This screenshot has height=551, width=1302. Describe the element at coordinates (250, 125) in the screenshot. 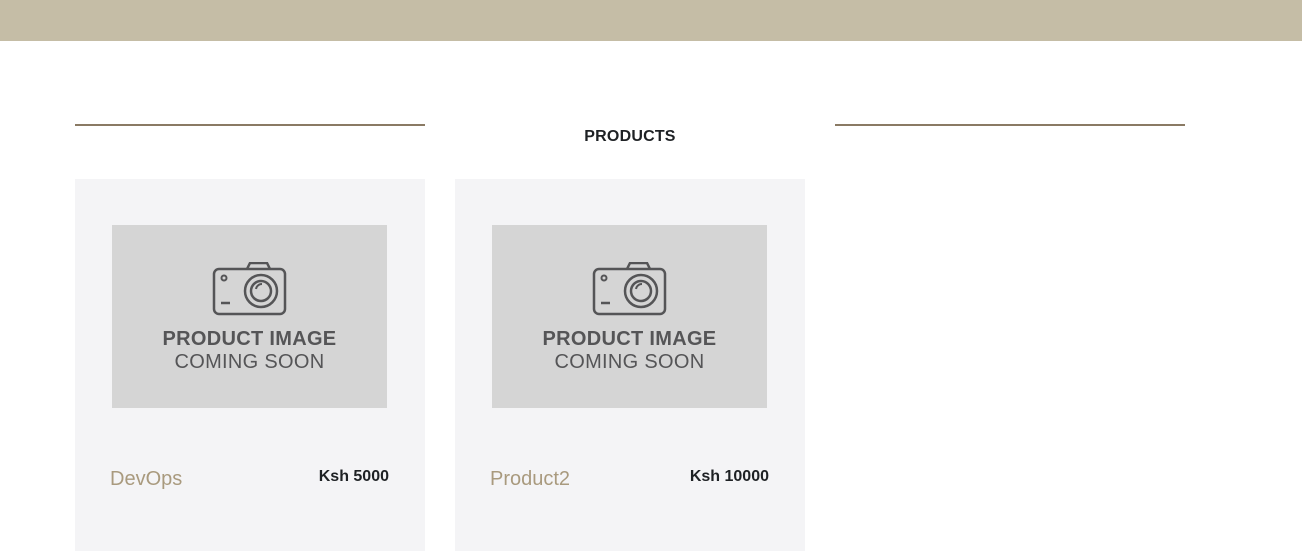

I see `header-divider-left` at that location.